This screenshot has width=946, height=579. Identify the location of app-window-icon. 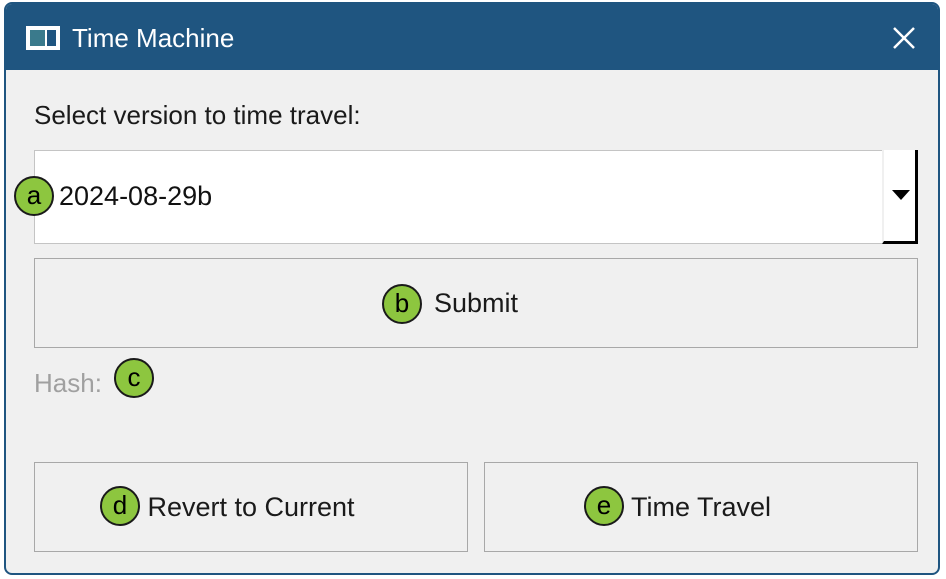
(43, 38).